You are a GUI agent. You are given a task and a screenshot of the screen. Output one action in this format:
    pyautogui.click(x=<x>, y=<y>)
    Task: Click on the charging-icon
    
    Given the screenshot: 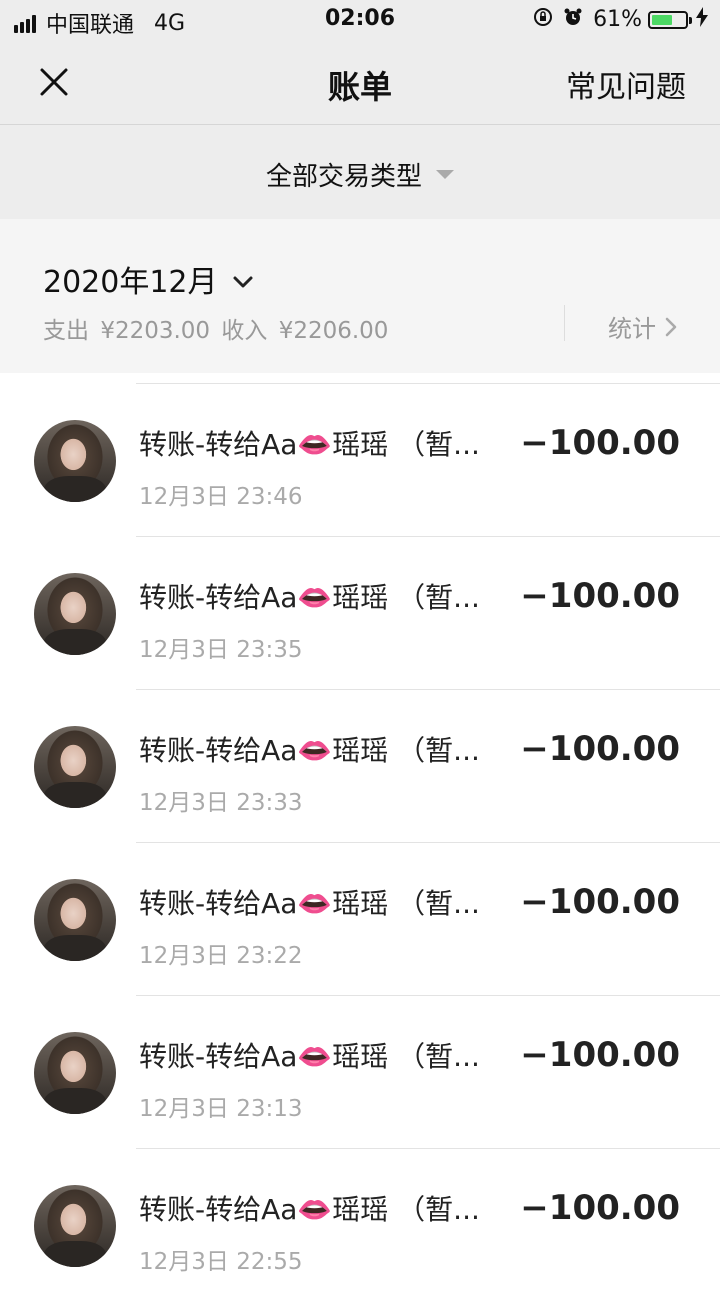 What is the action you would take?
    pyautogui.click(x=702, y=19)
    